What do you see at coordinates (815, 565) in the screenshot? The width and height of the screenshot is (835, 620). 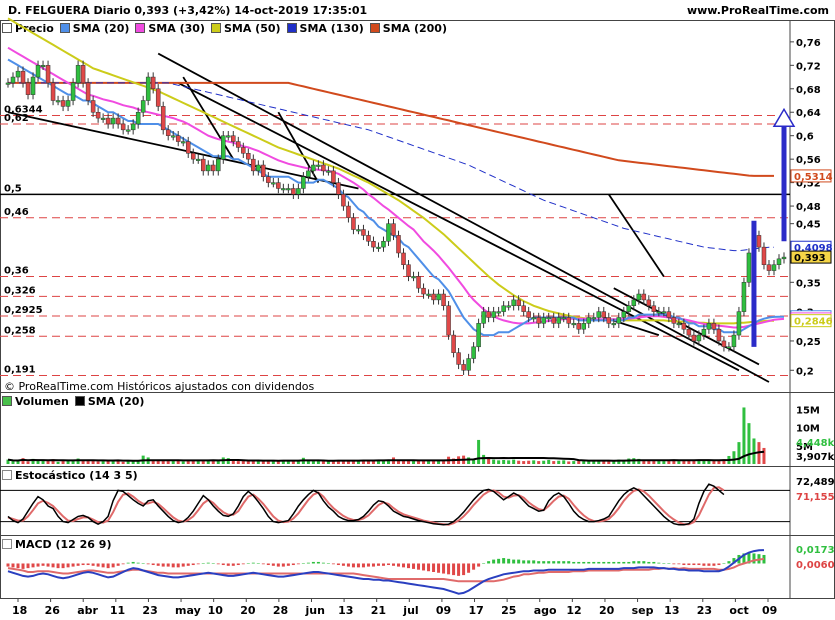 I see `macd-signal-badge-label: 0,0060` at bounding box center [815, 565].